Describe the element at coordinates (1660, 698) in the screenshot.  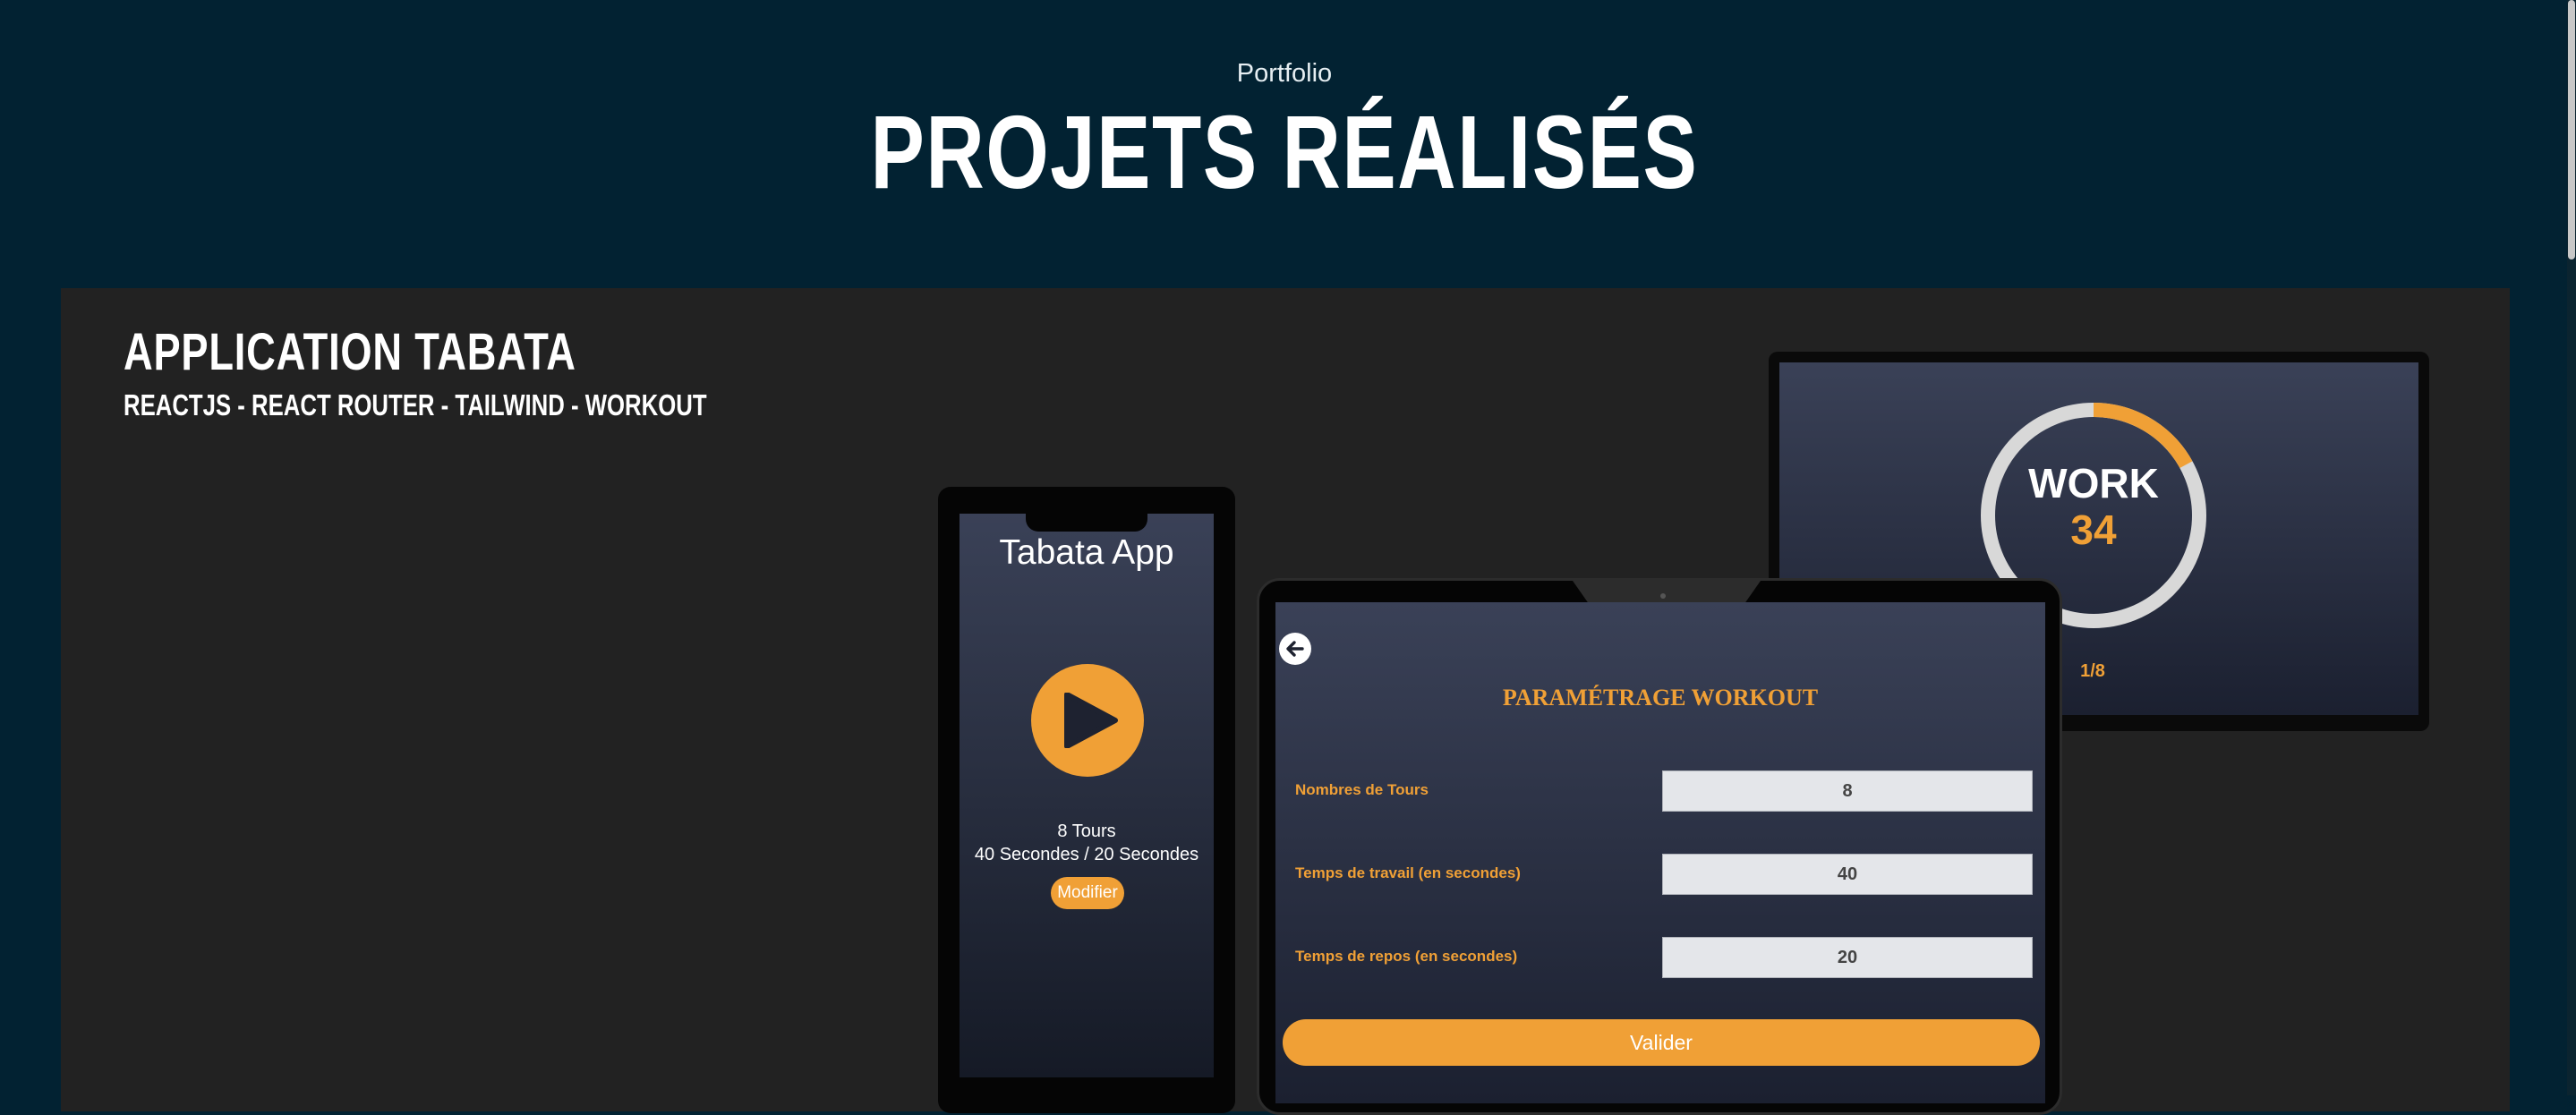
I see `settings-heading: PARAMÉTRAGE WORKOUT` at that location.